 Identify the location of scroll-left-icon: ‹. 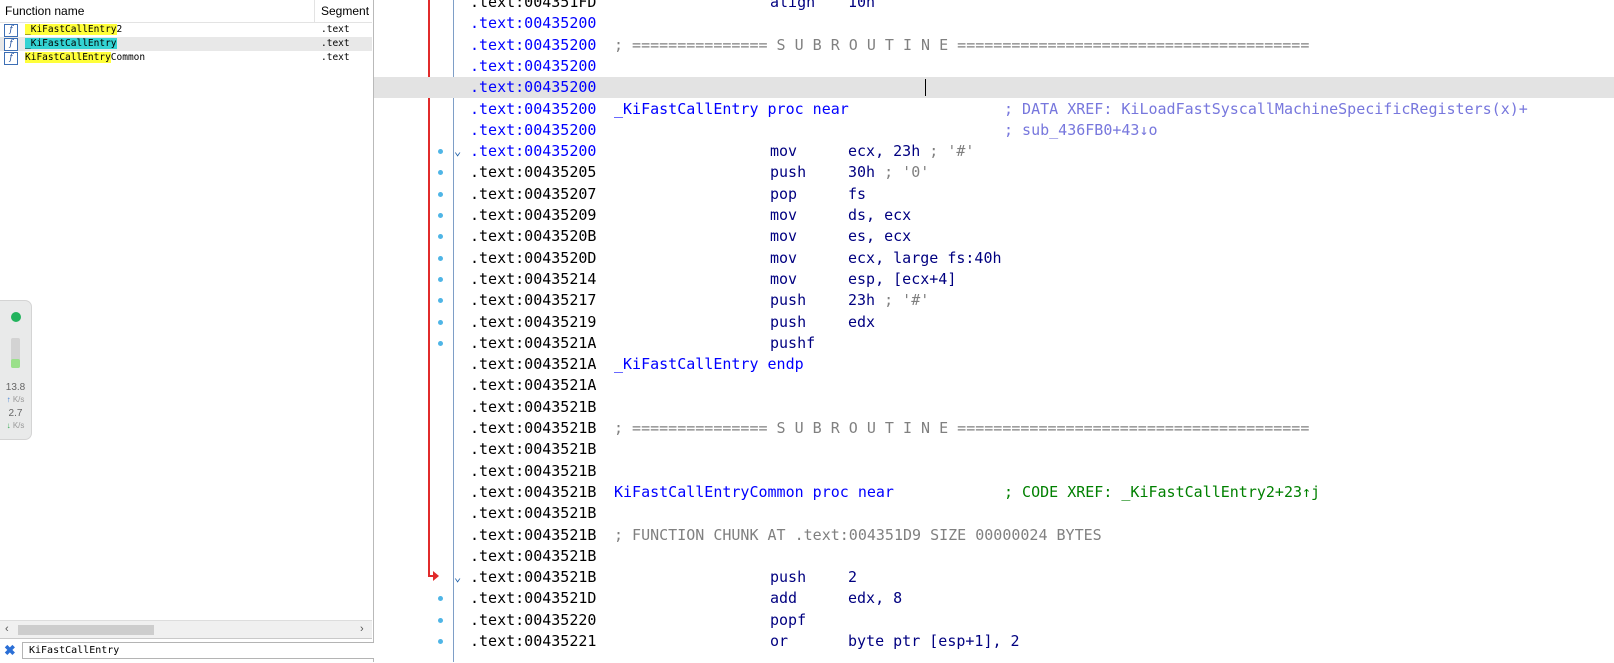
(7, 629).